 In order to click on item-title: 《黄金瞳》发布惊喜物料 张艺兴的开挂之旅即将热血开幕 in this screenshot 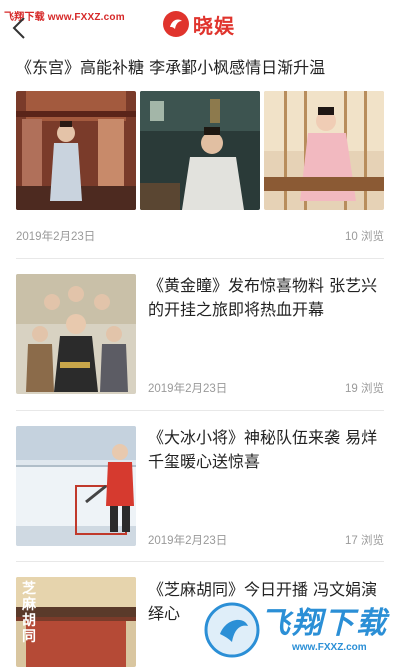, I will do `click(267, 298)`.